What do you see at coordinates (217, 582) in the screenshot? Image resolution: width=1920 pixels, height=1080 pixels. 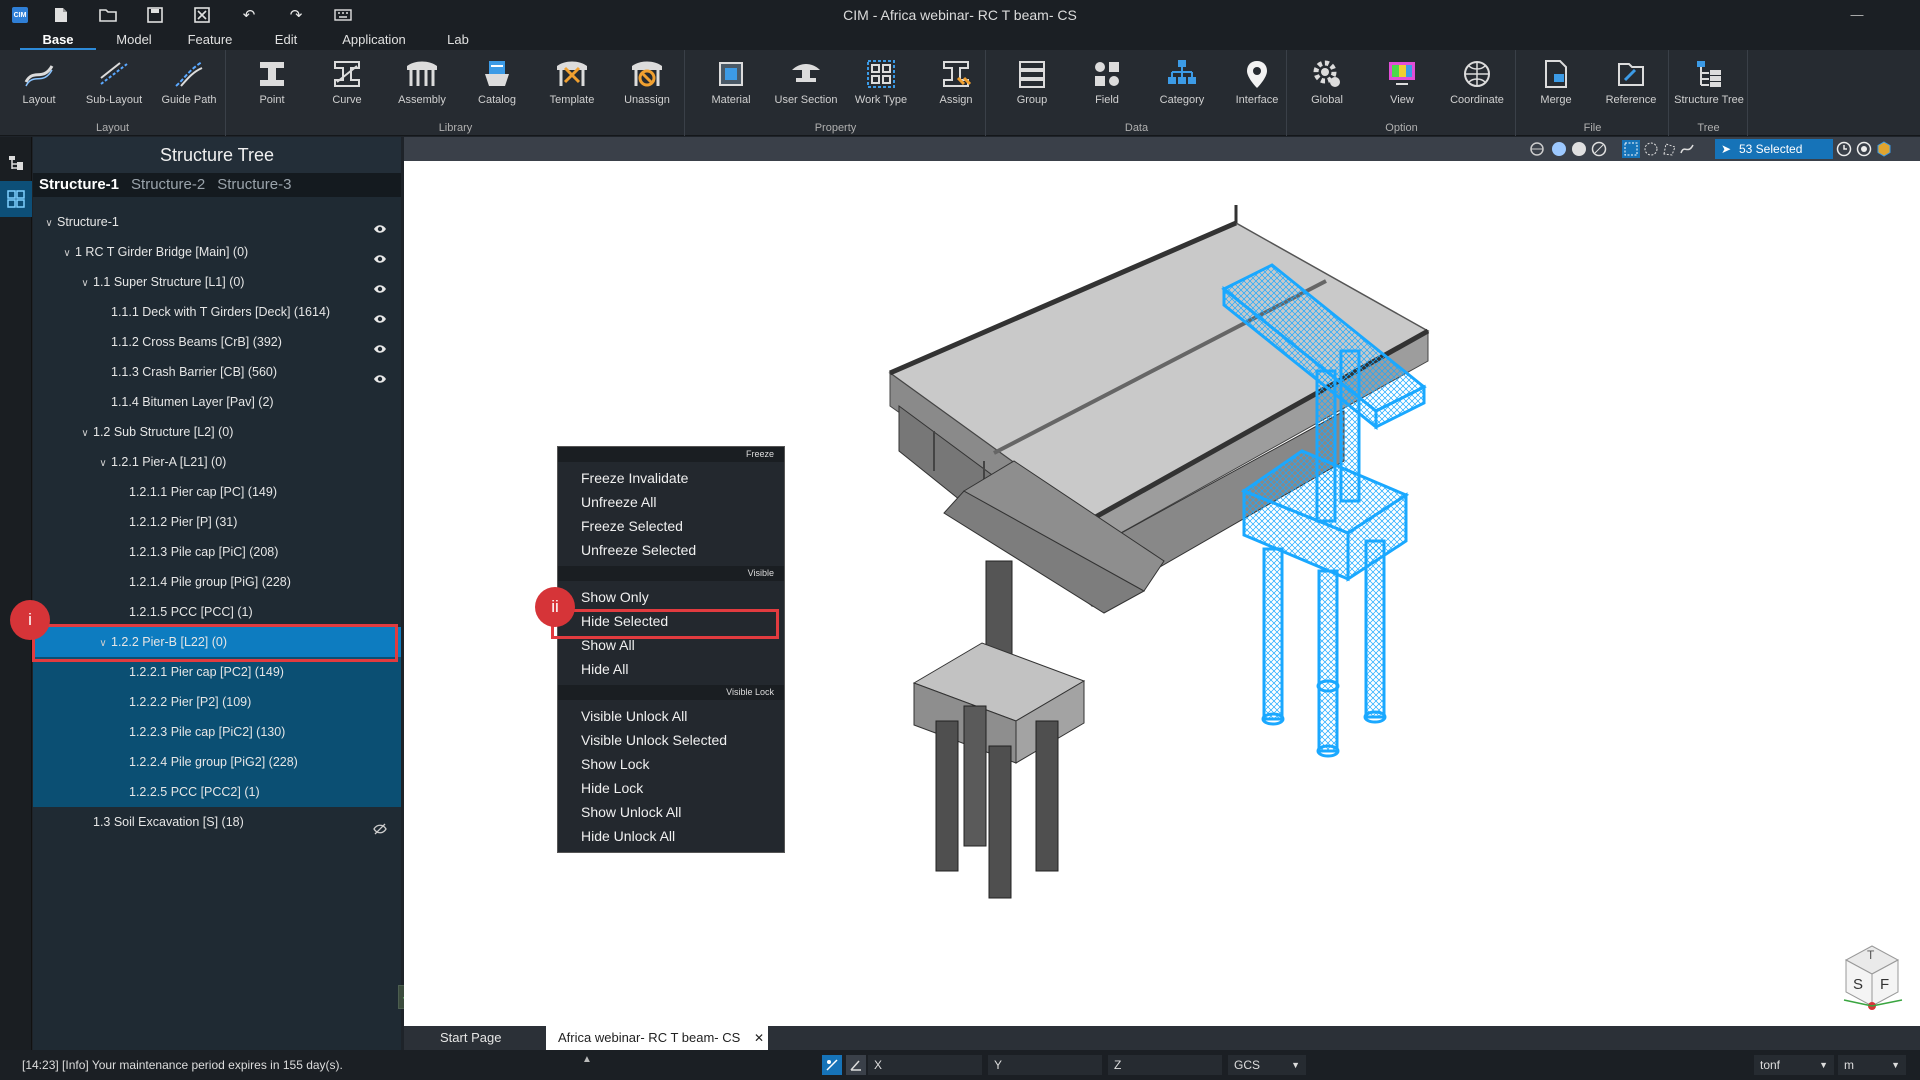 I see `tree-item: 1.2.1.4 Pile group [PiG] (228)` at bounding box center [217, 582].